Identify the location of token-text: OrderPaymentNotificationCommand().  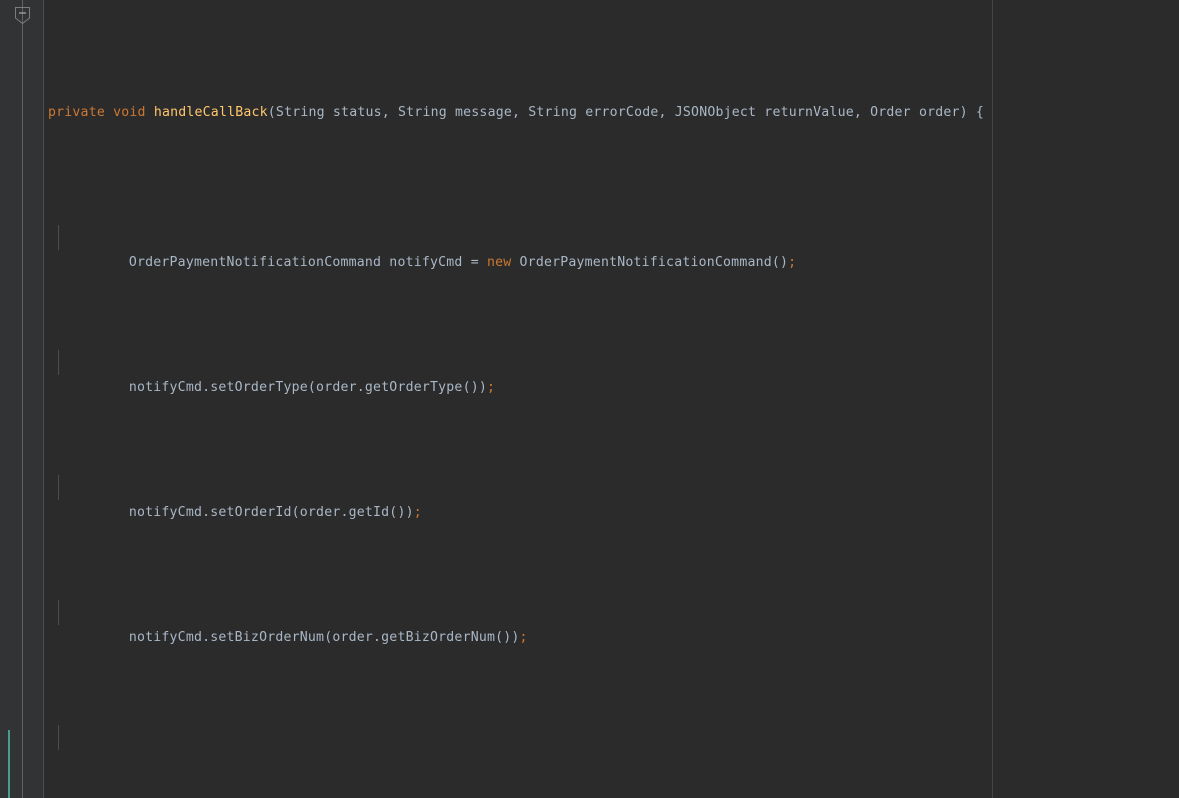
(654, 262).